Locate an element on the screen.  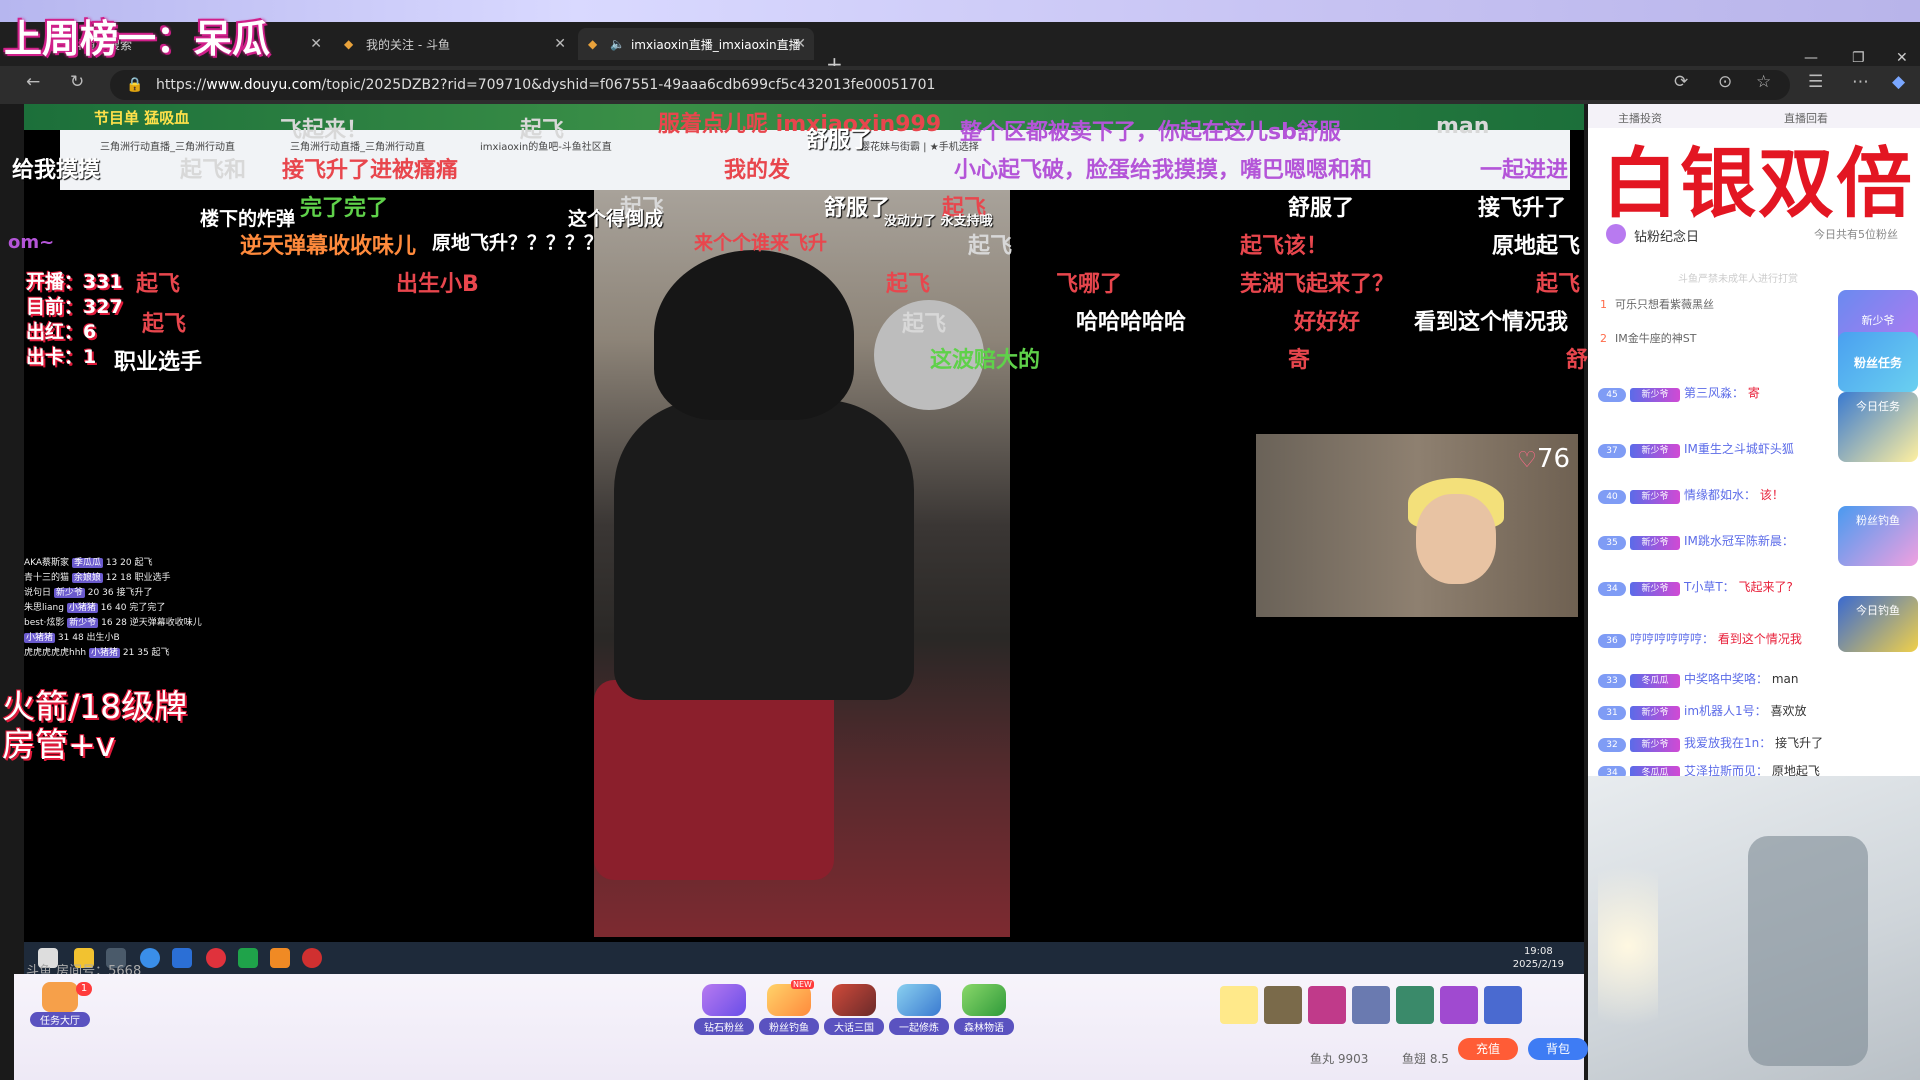
url-host: www.douyu.com is located at coordinates (264, 85).